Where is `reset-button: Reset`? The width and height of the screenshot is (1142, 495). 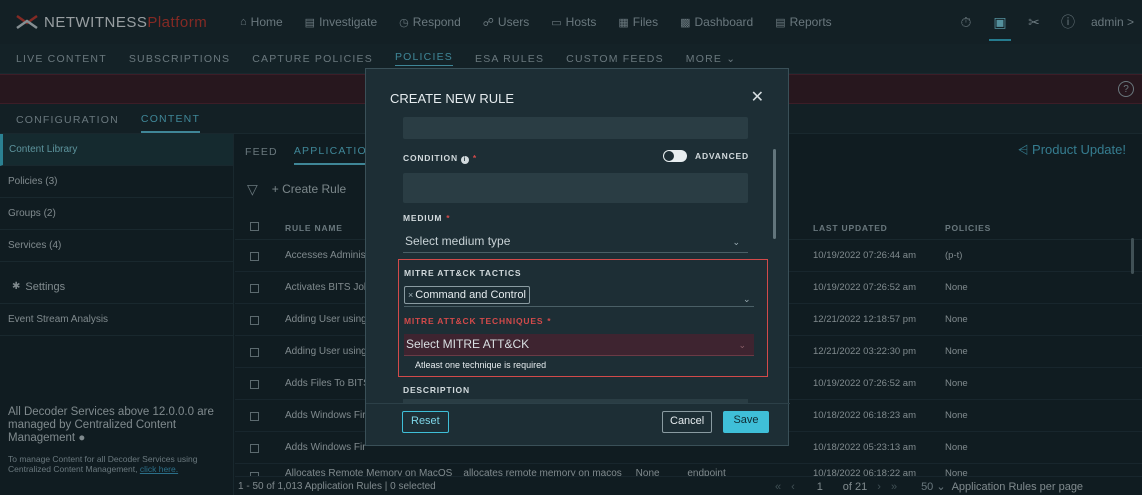 reset-button: Reset is located at coordinates (425, 422).